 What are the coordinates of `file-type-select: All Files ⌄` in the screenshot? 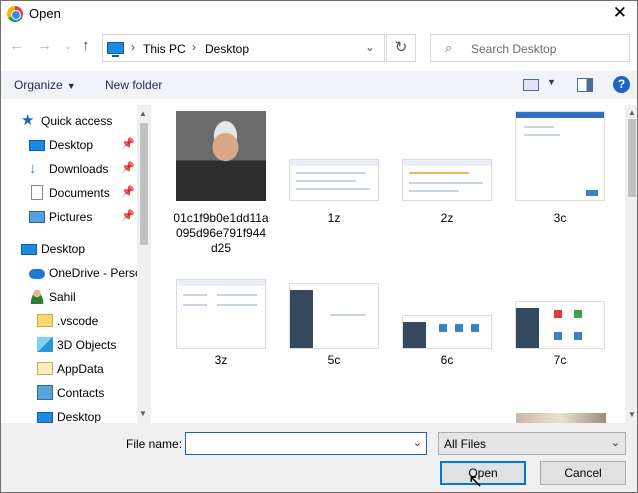 It's located at (532, 443).